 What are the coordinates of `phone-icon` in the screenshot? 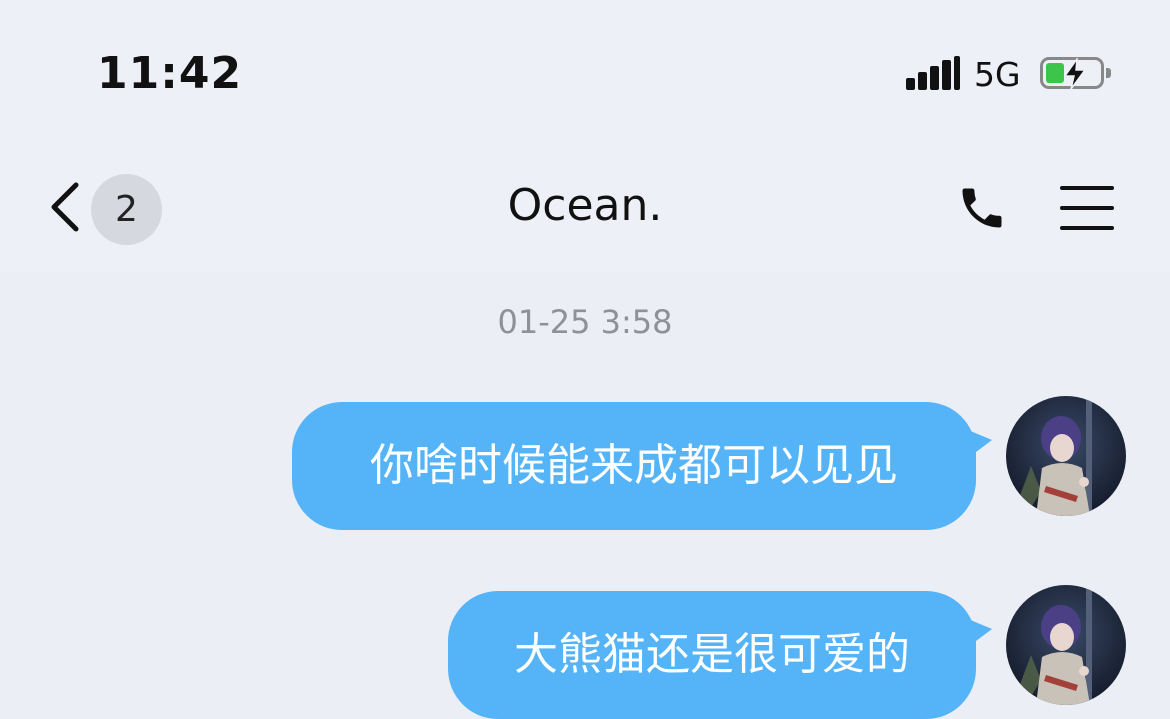 It's located at (982, 208).